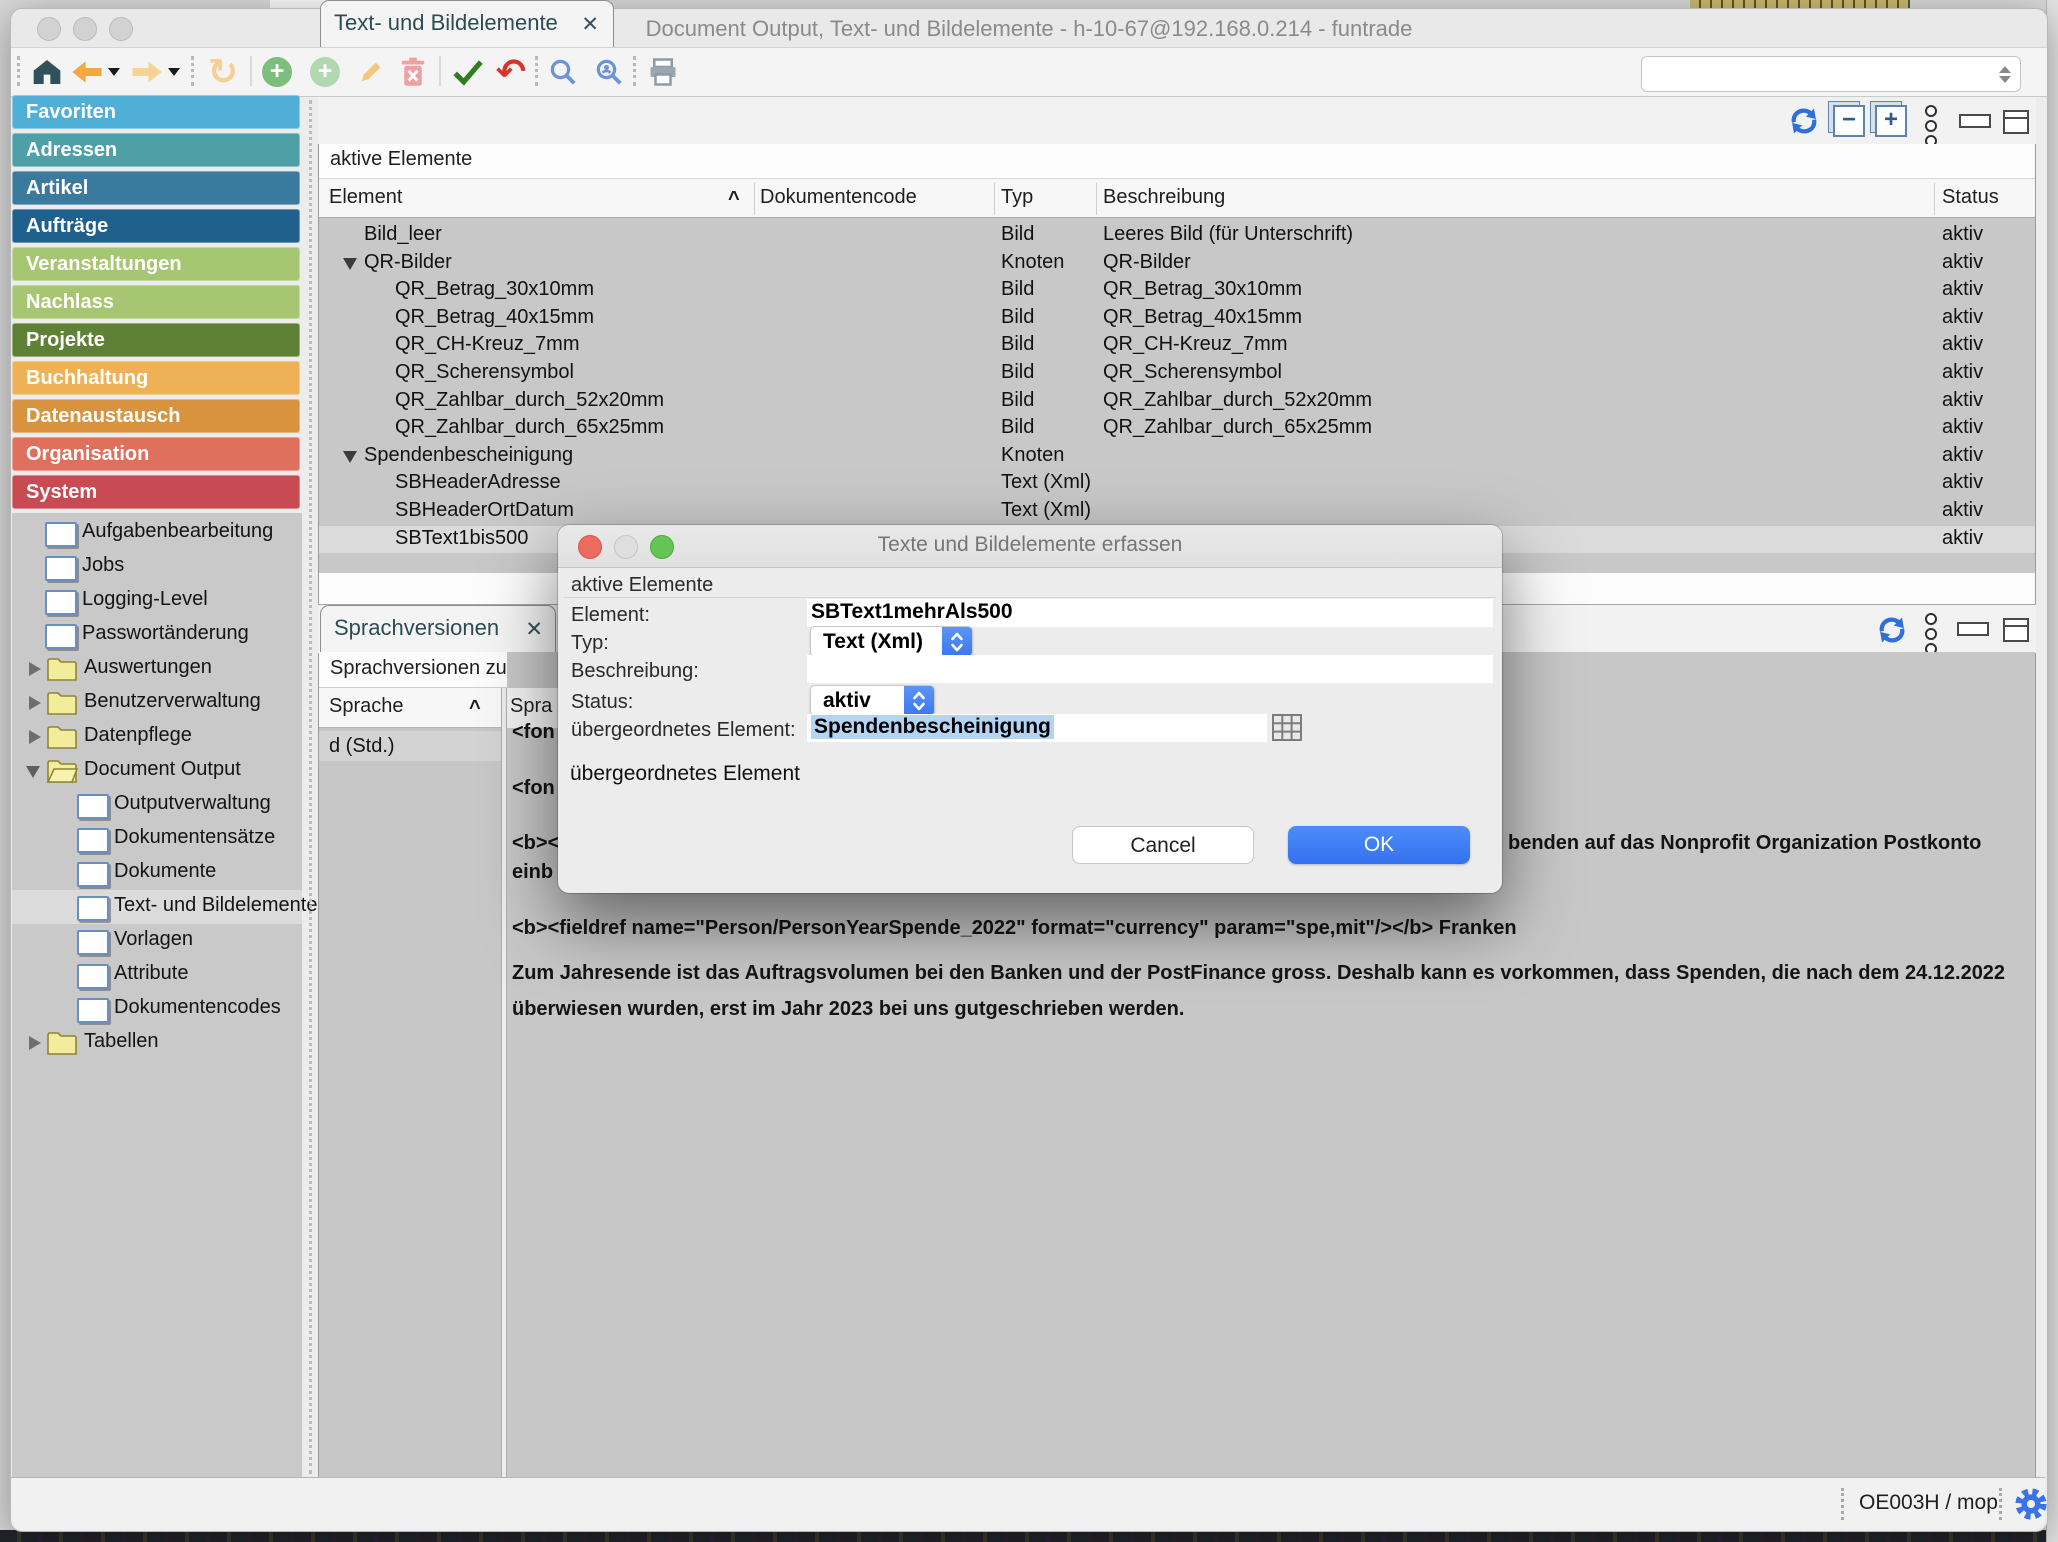 Image resolution: width=2058 pixels, height=1542 pixels. What do you see at coordinates (371, 72) in the screenshot?
I see `edit-pencil-icon` at bounding box center [371, 72].